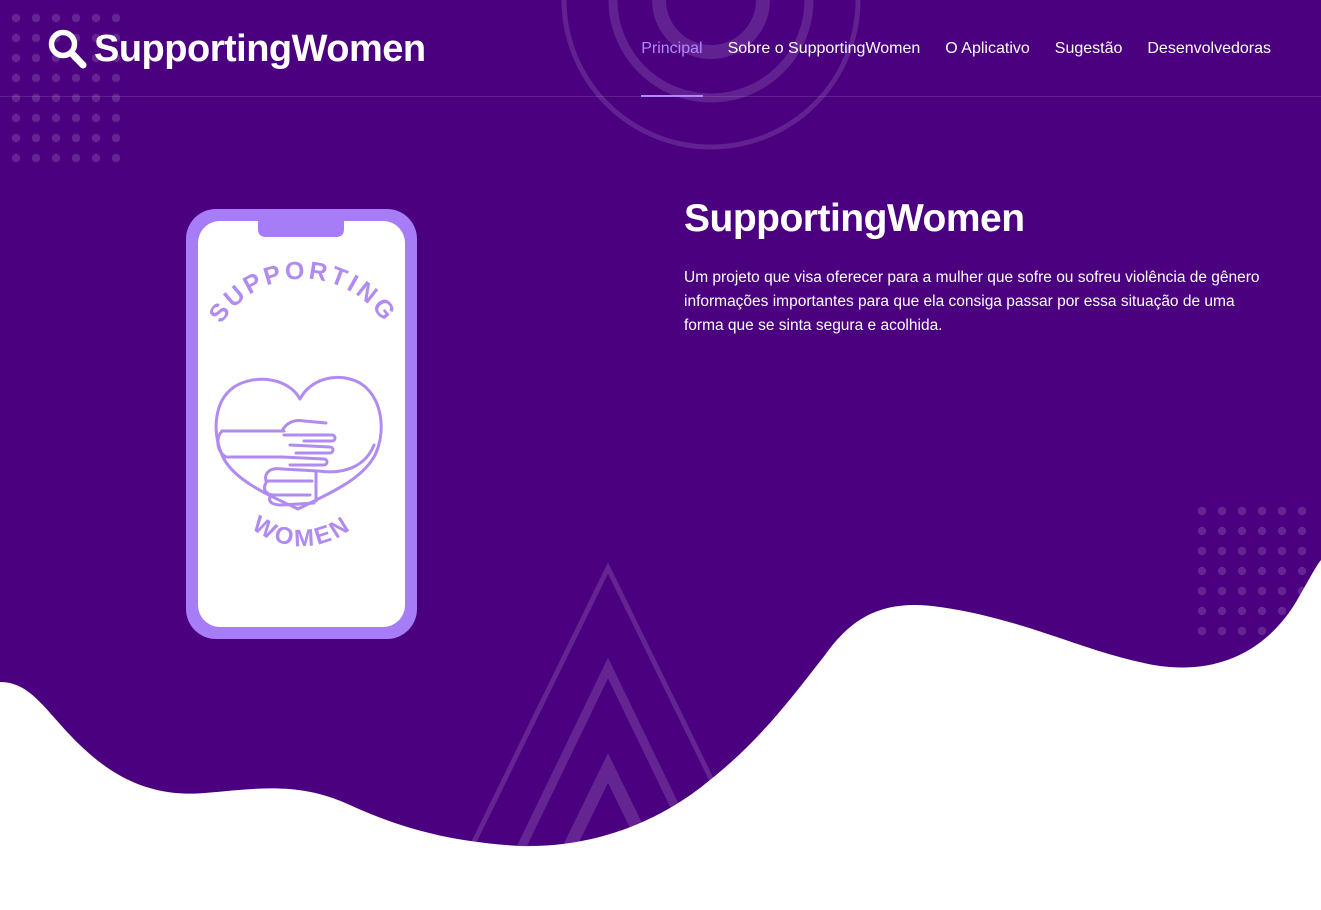 Image resolution: width=1321 pixels, height=910 pixels. Describe the element at coordinates (1089, 48) in the screenshot. I see `nav-item-sugestao: Sugestão` at that location.